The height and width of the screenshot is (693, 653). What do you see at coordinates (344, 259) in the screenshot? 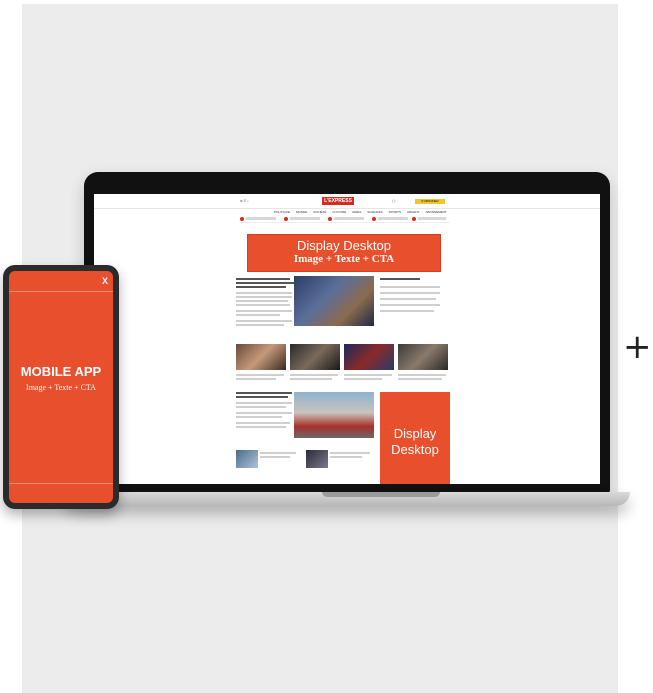
I see `banner-subtitle: Image + Texte + CTA` at bounding box center [344, 259].